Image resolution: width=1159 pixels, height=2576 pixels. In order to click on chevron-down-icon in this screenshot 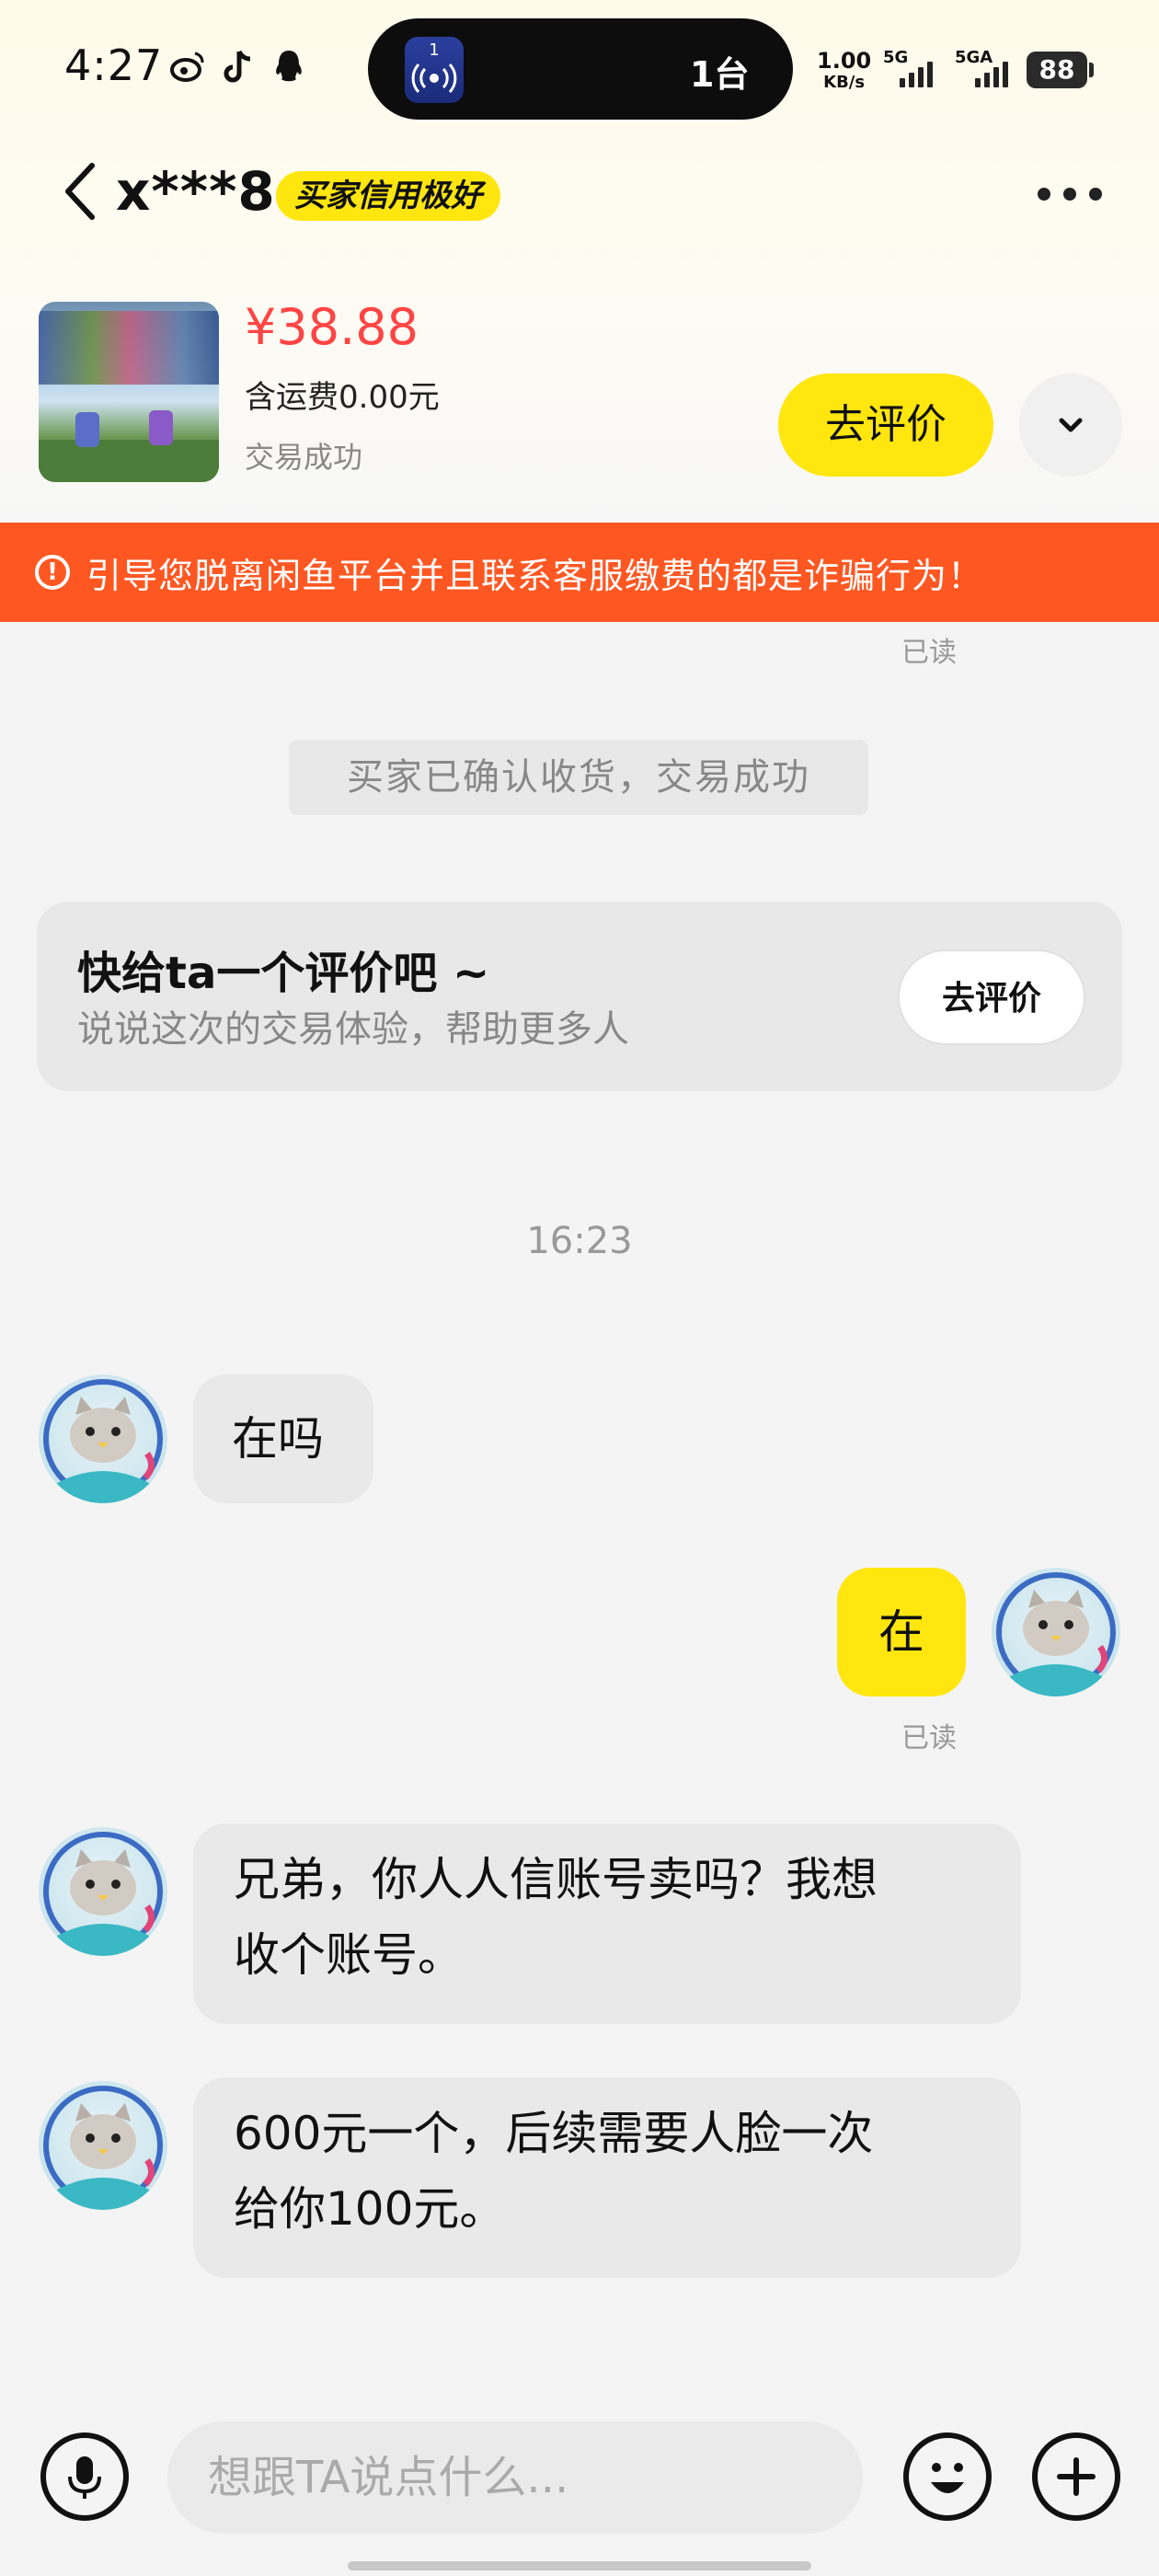, I will do `click(1071, 425)`.